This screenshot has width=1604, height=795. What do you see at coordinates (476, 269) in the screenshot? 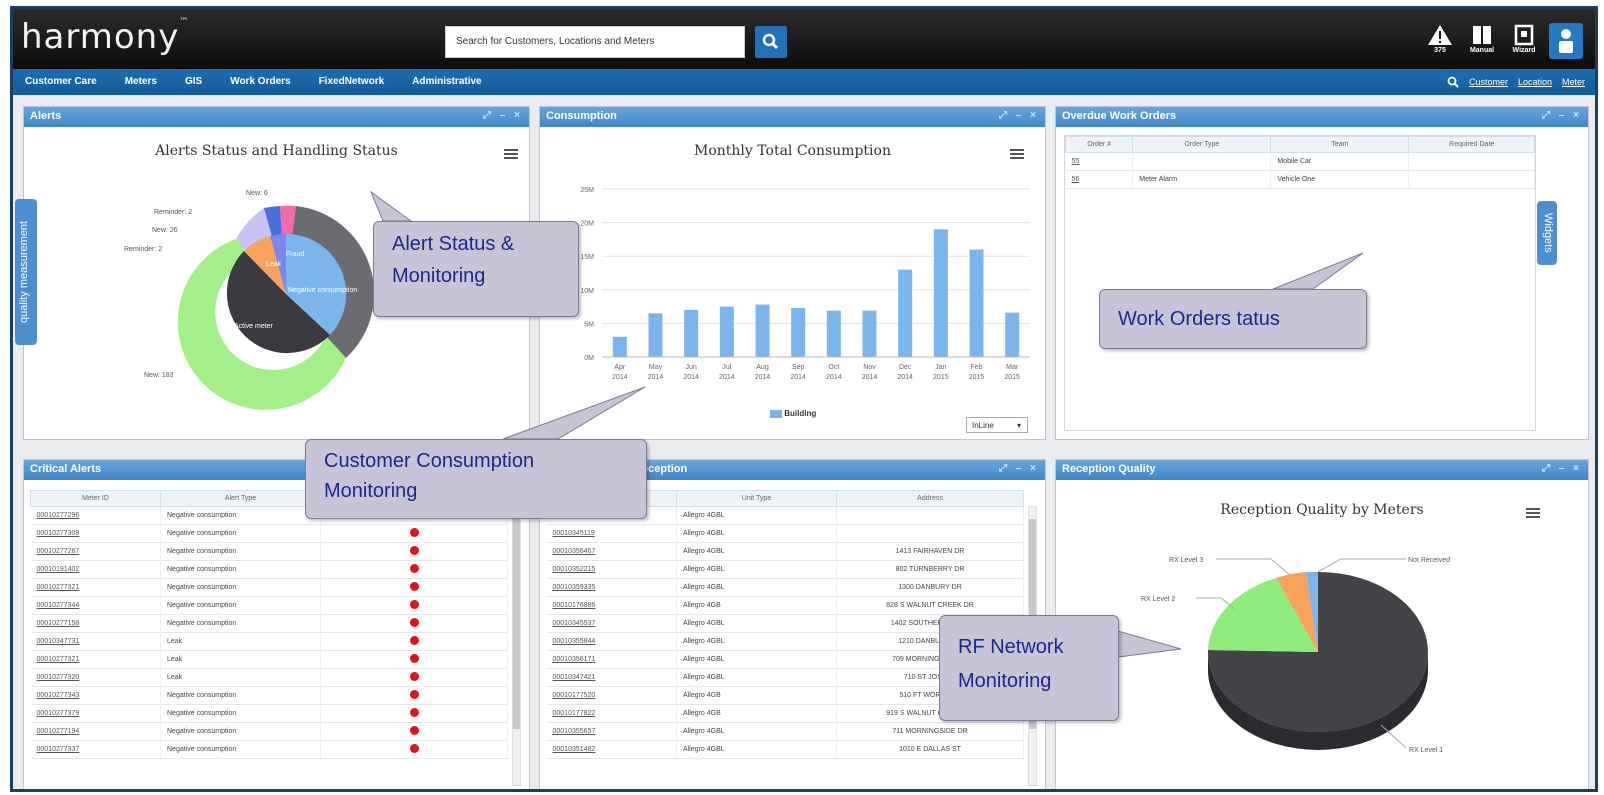
I see `callout-alert-status: Alert Status & Monitoring` at bounding box center [476, 269].